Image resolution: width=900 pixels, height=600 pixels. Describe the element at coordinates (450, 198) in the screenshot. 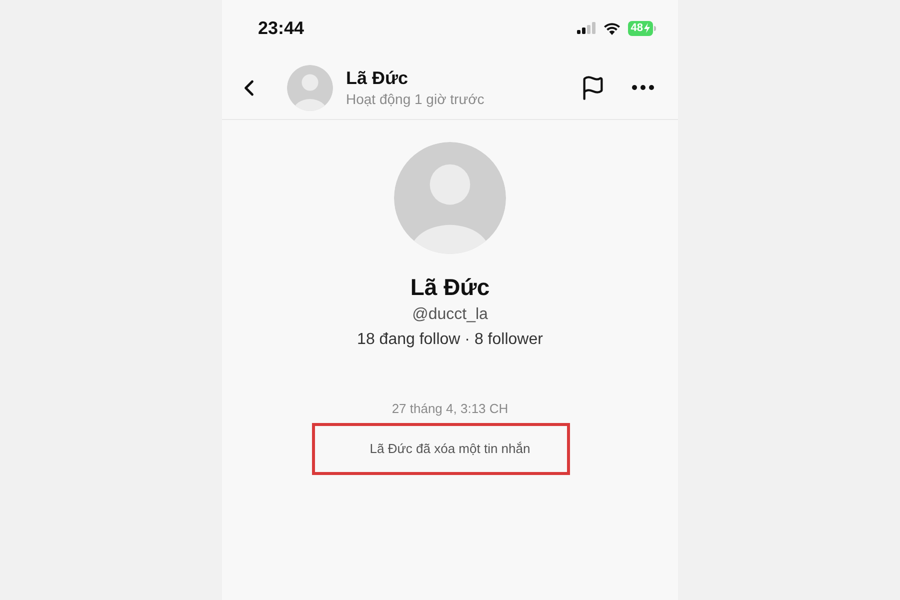

I see `profile-silhouette-icon` at that location.